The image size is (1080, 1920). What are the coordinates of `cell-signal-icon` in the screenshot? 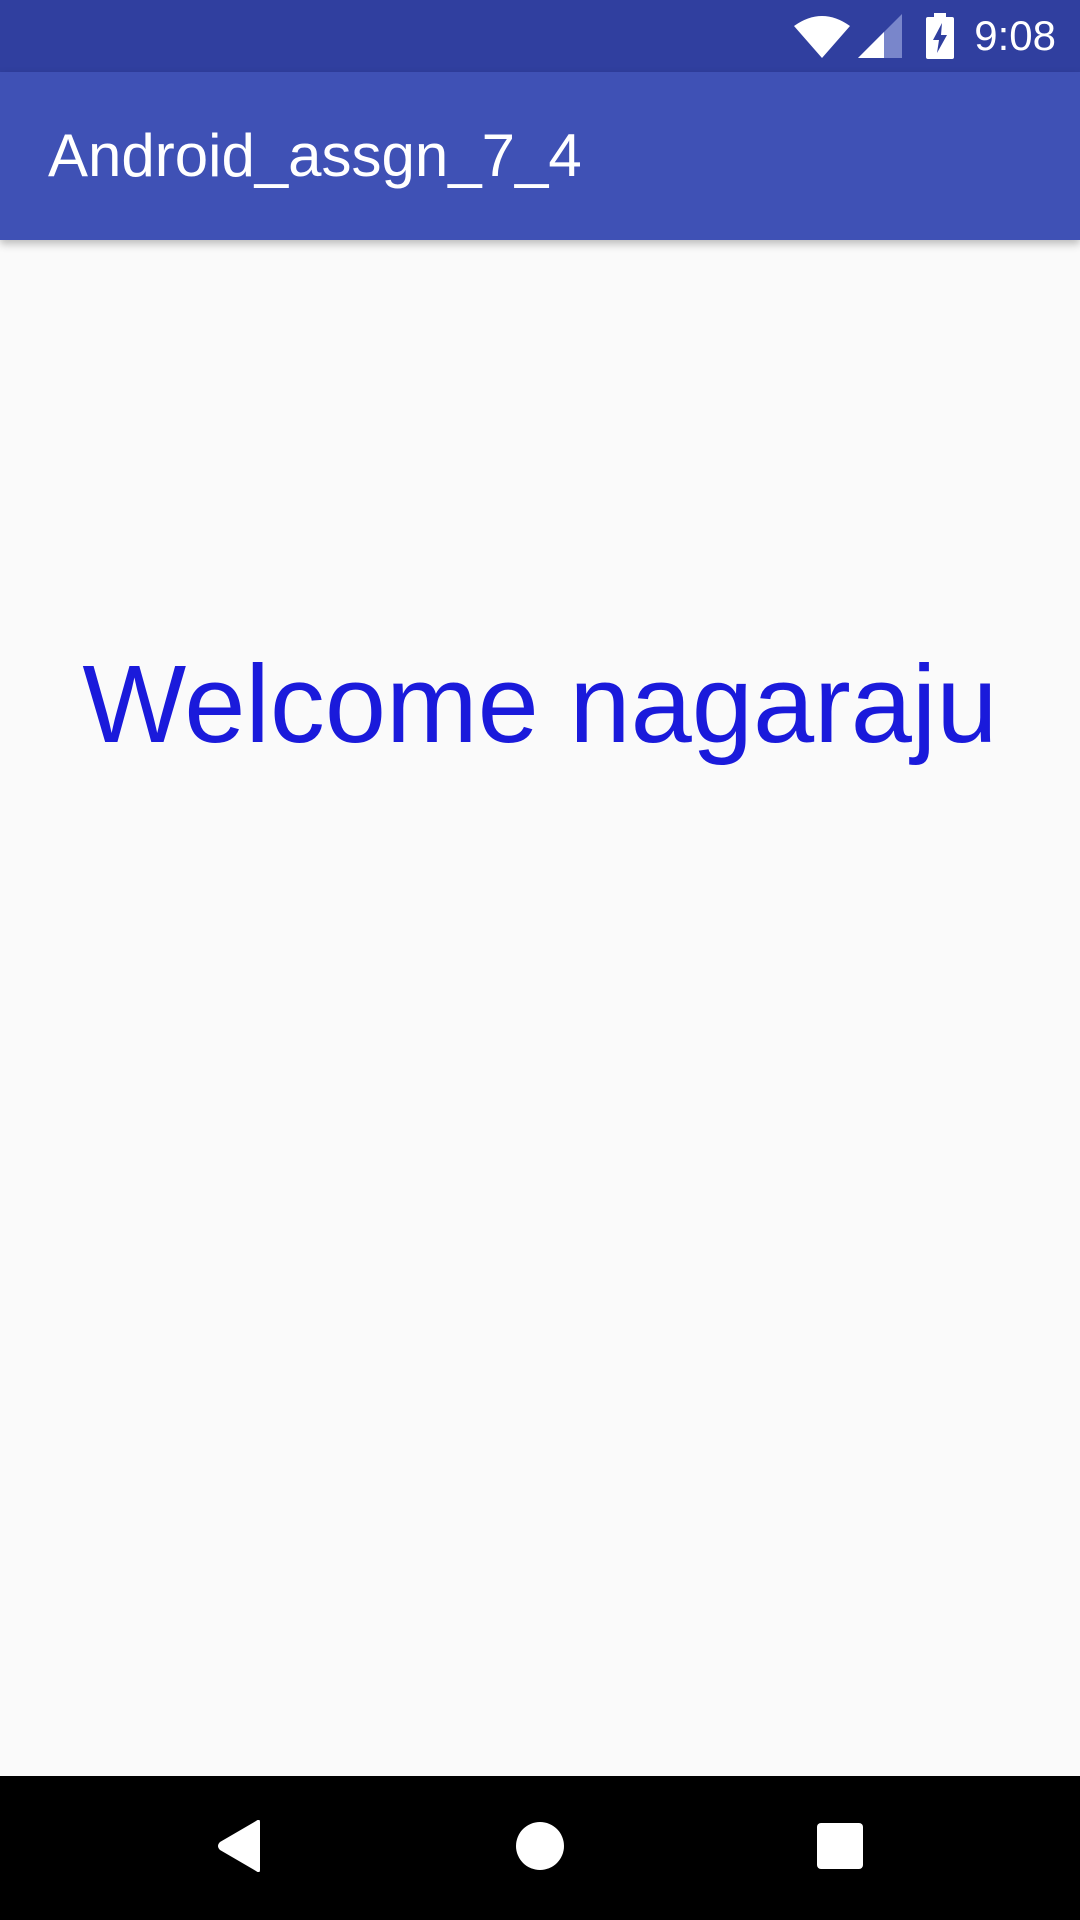 It's located at (880, 36).